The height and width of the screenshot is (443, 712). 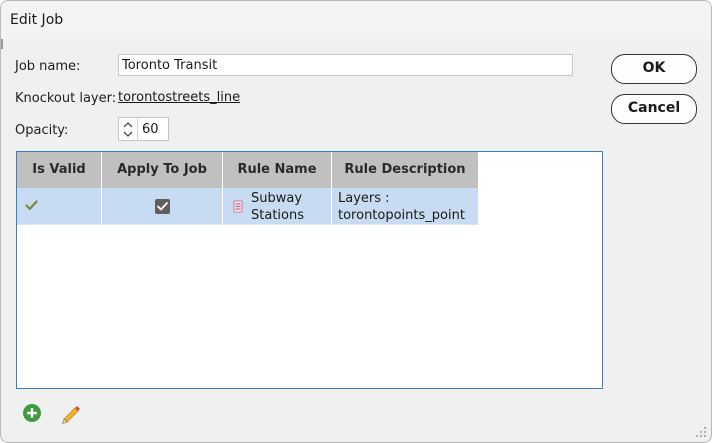 I want to click on job-name-field, so click(x=345, y=65).